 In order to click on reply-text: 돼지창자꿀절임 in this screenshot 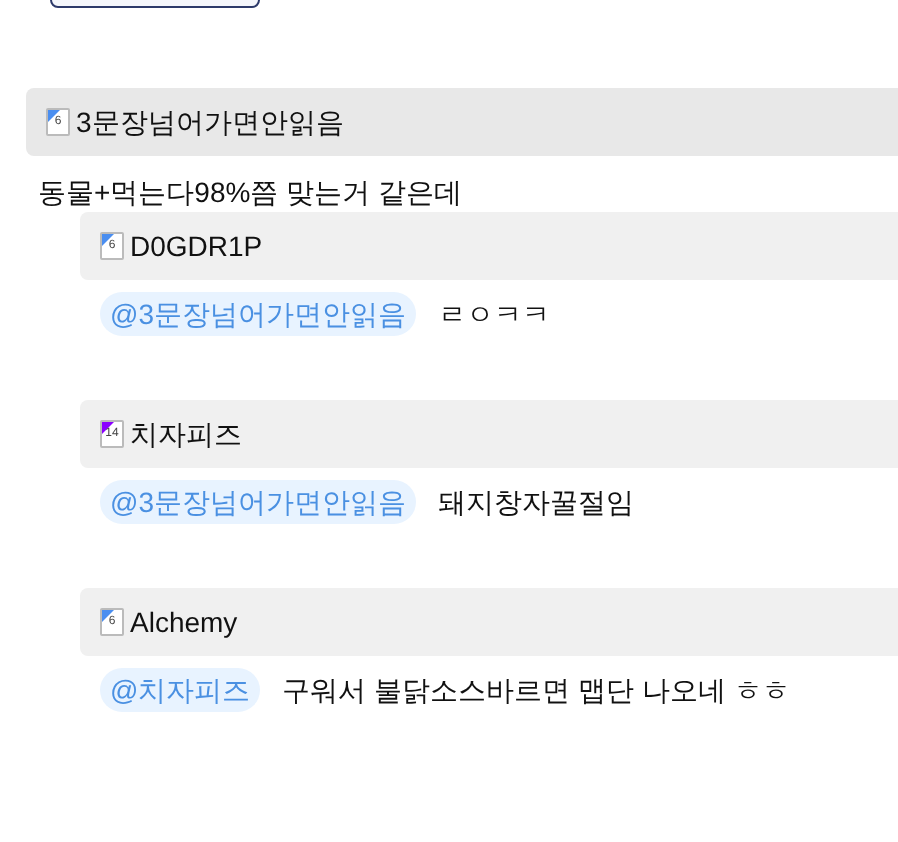, I will do `click(536, 502)`.